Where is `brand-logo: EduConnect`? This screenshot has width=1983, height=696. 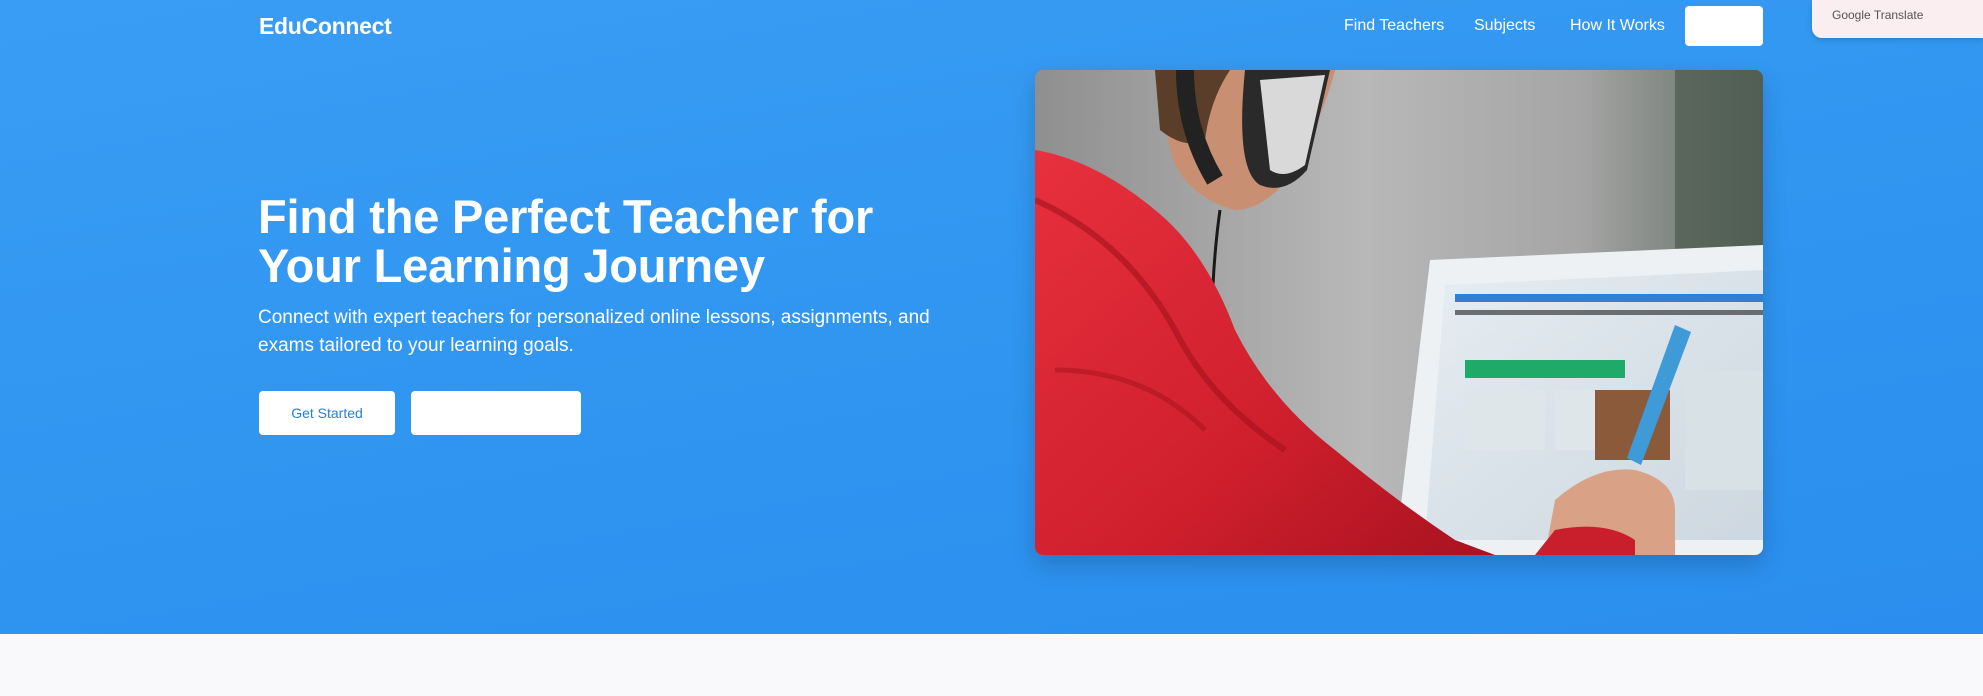
brand-logo: EduConnect is located at coordinates (325, 26).